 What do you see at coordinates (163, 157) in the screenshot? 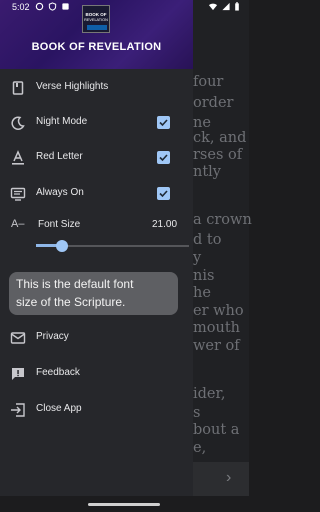
I see `red-letter-checkbox` at bounding box center [163, 157].